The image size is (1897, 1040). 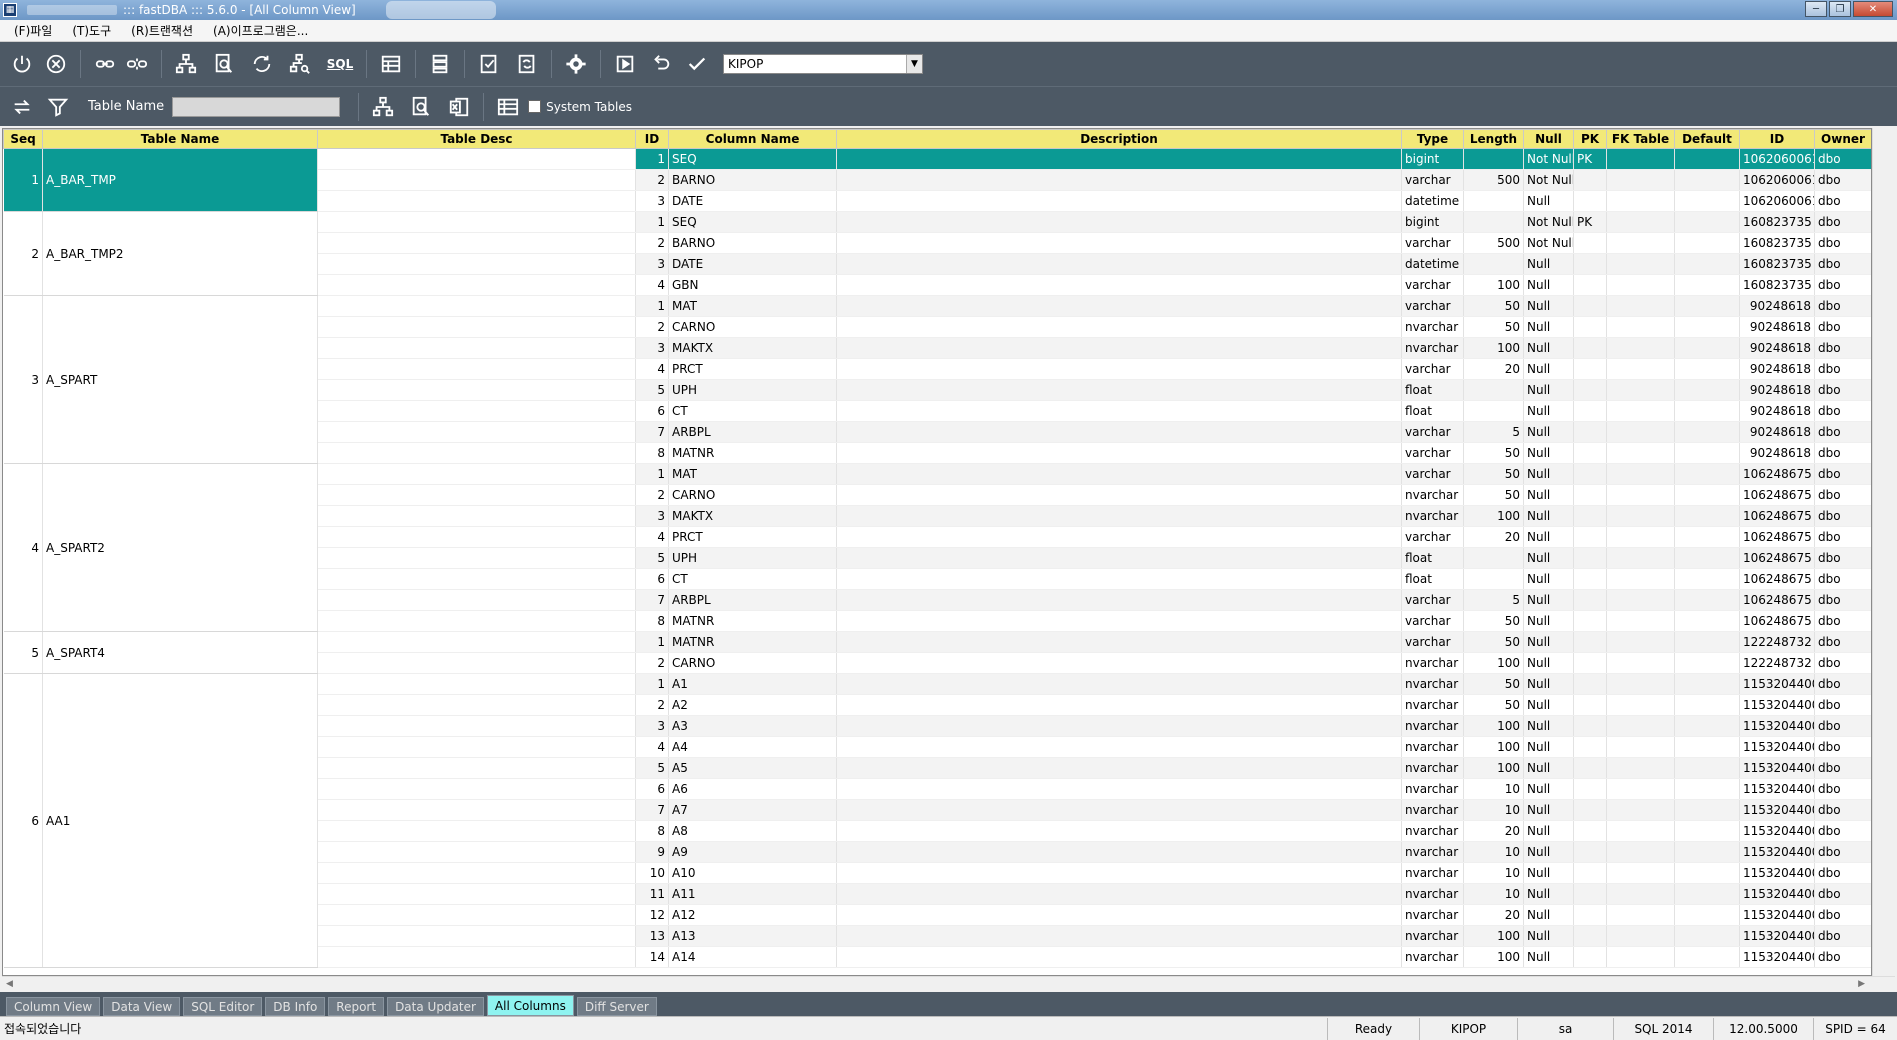 What do you see at coordinates (1432, 579) in the screenshot?
I see `cell-type: float` at bounding box center [1432, 579].